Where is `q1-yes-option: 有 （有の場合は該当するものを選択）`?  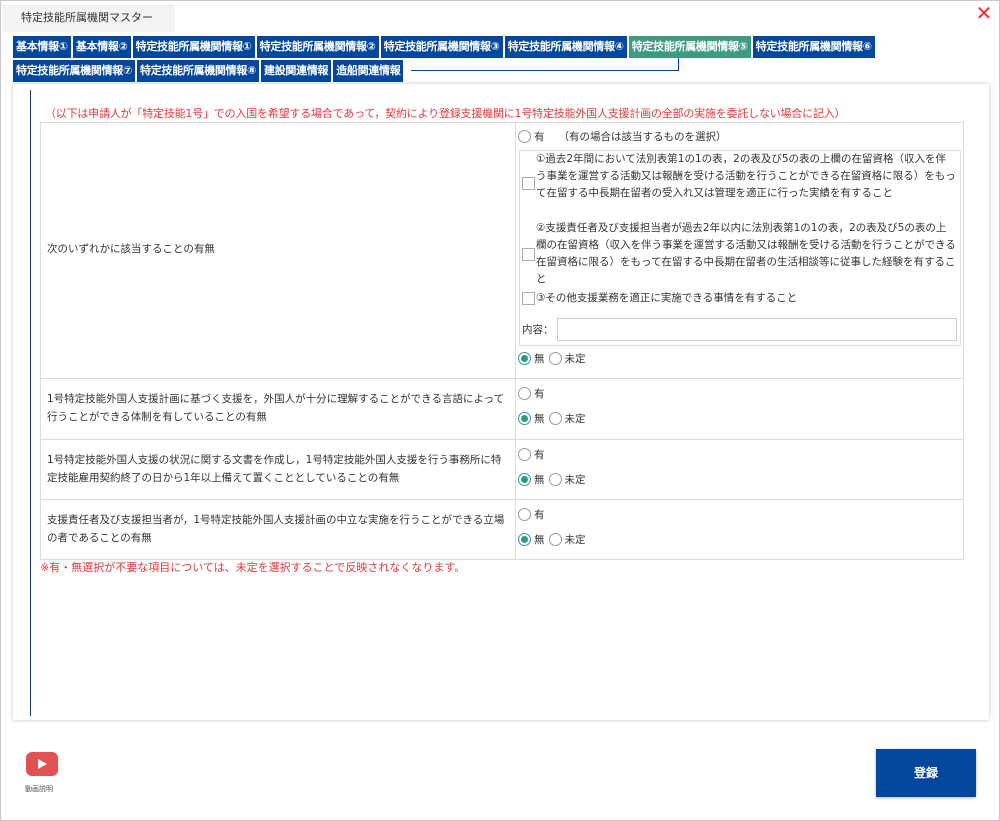
q1-yes-option: 有 （有の場合は該当するものを選択） is located at coordinates (622, 136).